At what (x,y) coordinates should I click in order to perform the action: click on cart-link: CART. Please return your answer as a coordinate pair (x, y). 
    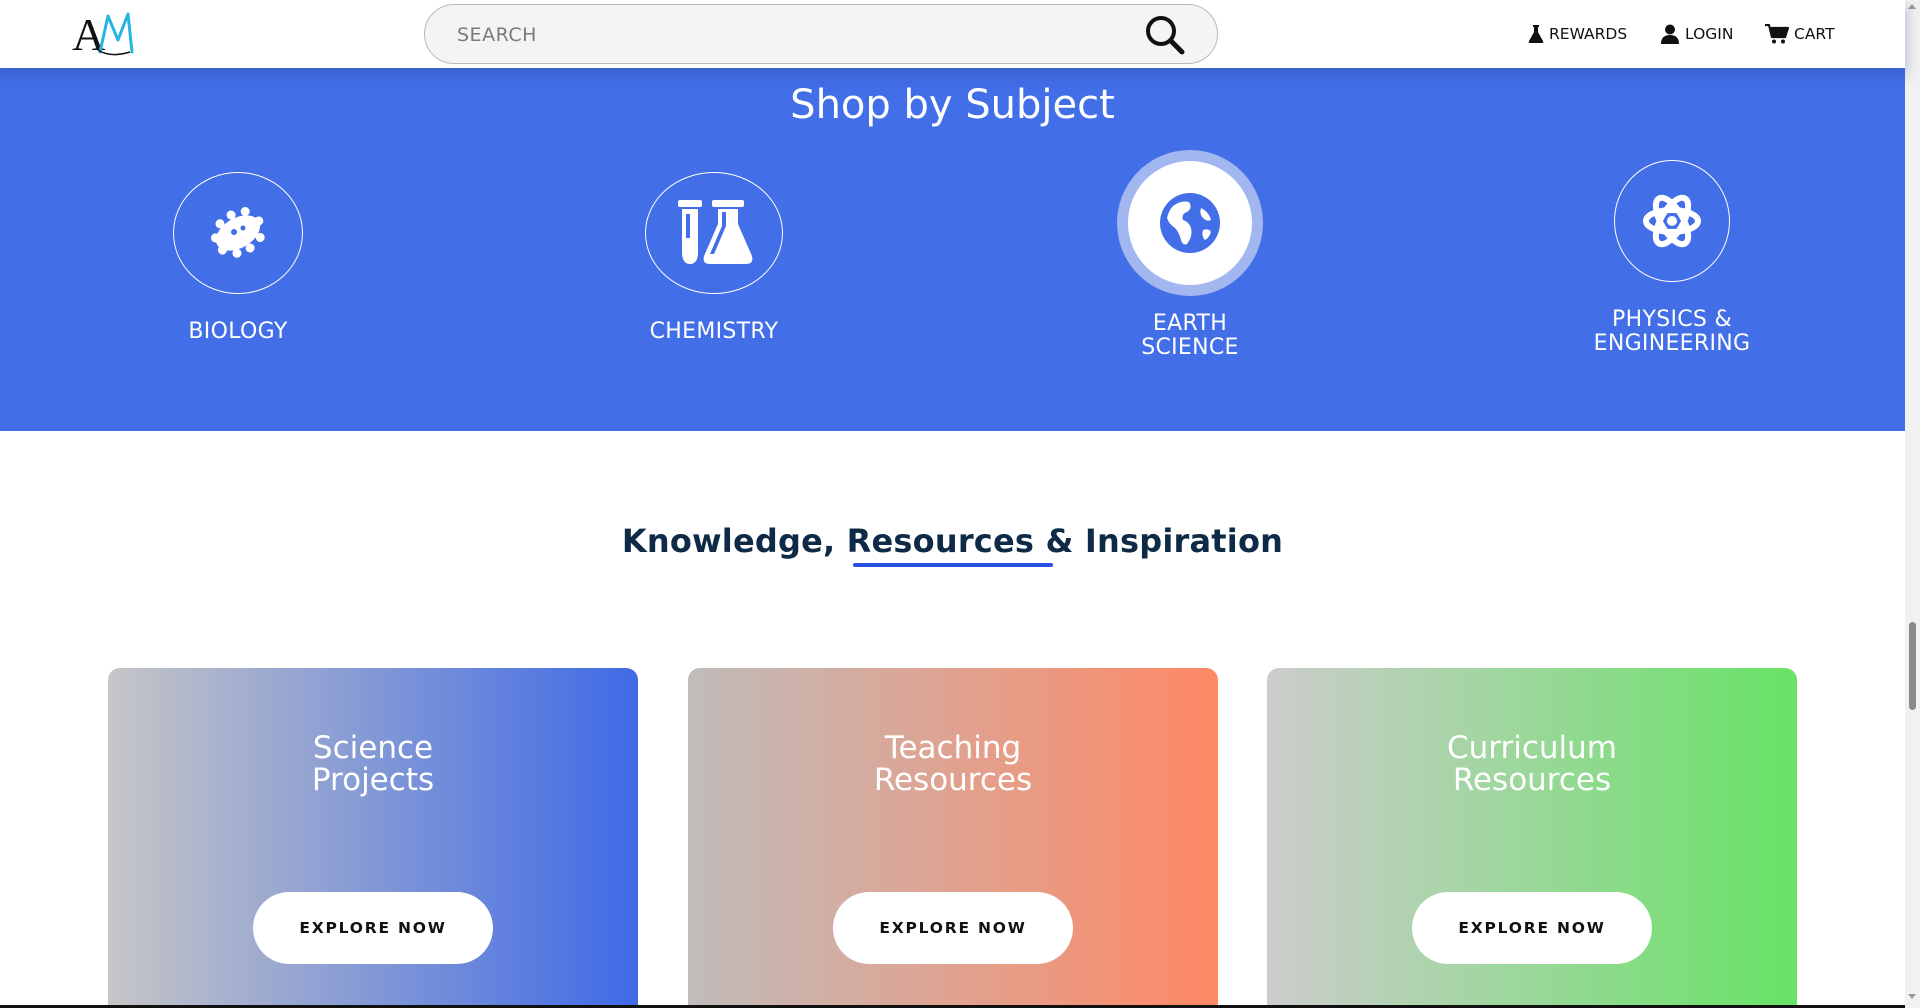
    Looking at the image, I should click on (1800, 34).